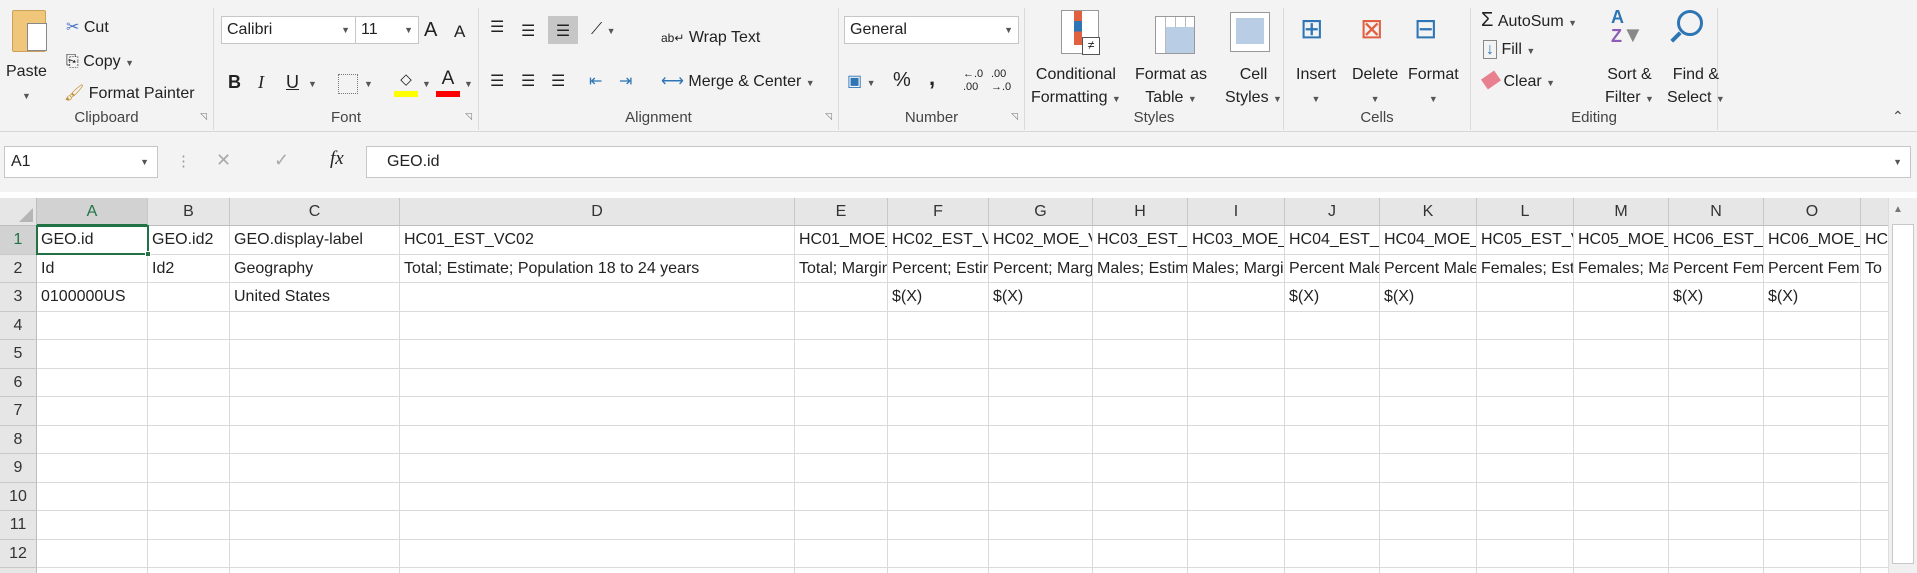  I want to click on clipboard-launcher-icon: ◹, so click(203, 116).